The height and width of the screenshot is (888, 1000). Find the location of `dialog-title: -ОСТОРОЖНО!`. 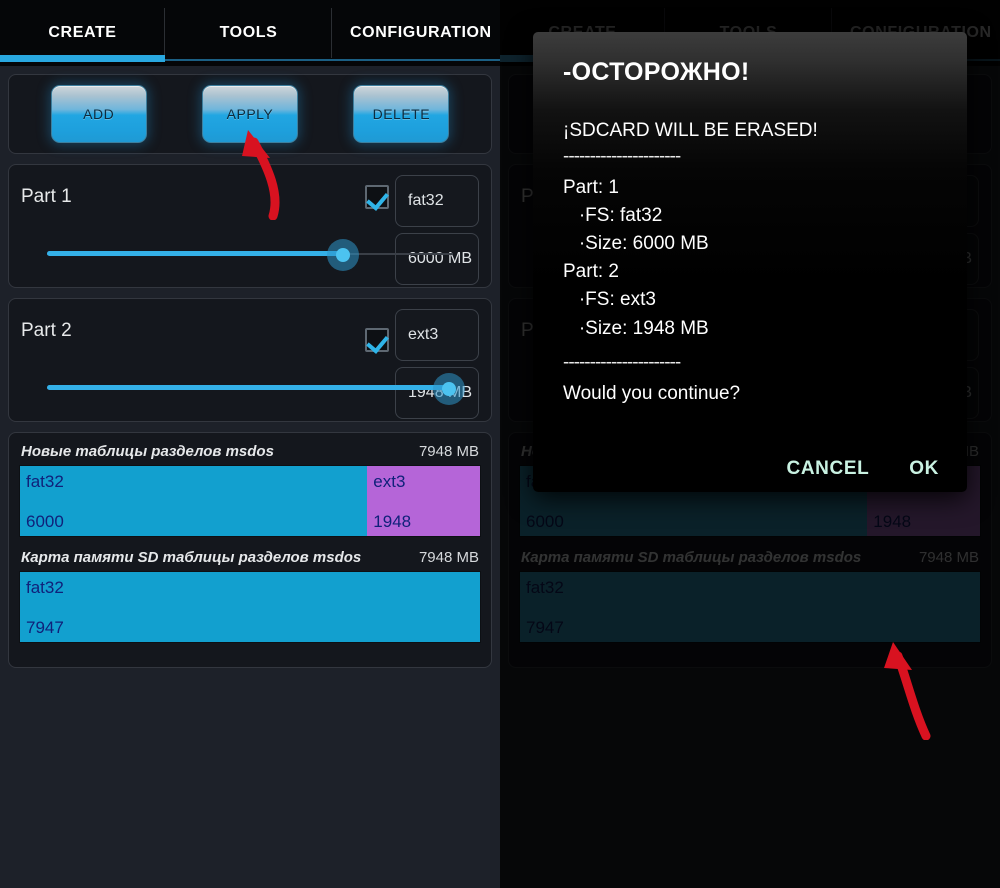

dialog-title: -ОСТОРОЖНО! is located at coordinates (656, 72).